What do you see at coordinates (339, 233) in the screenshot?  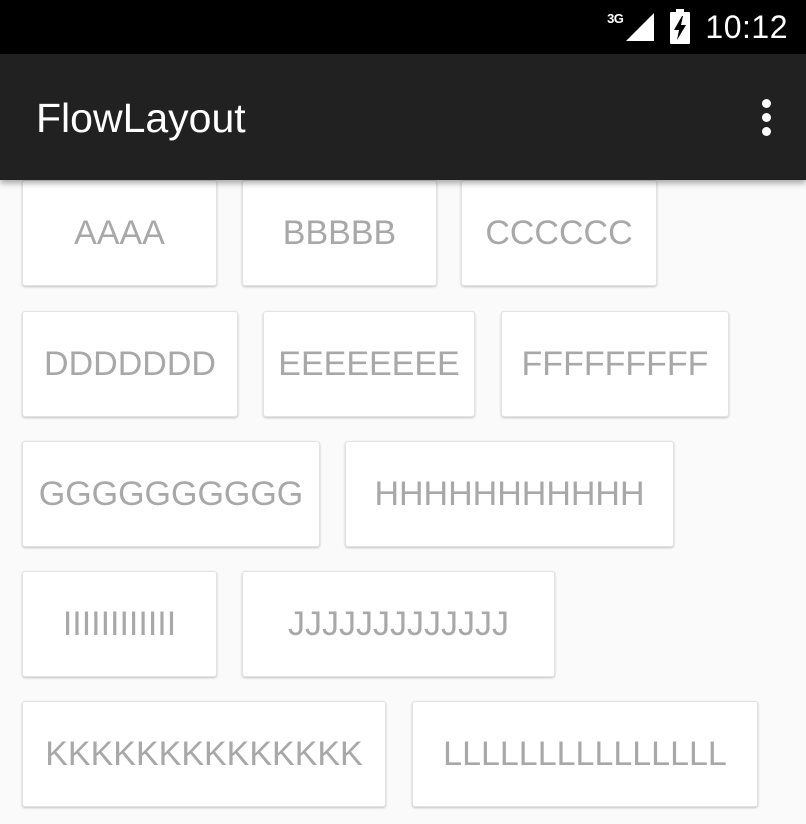 I see `tag-item: BBBBB` at bounding box center [339, 233].